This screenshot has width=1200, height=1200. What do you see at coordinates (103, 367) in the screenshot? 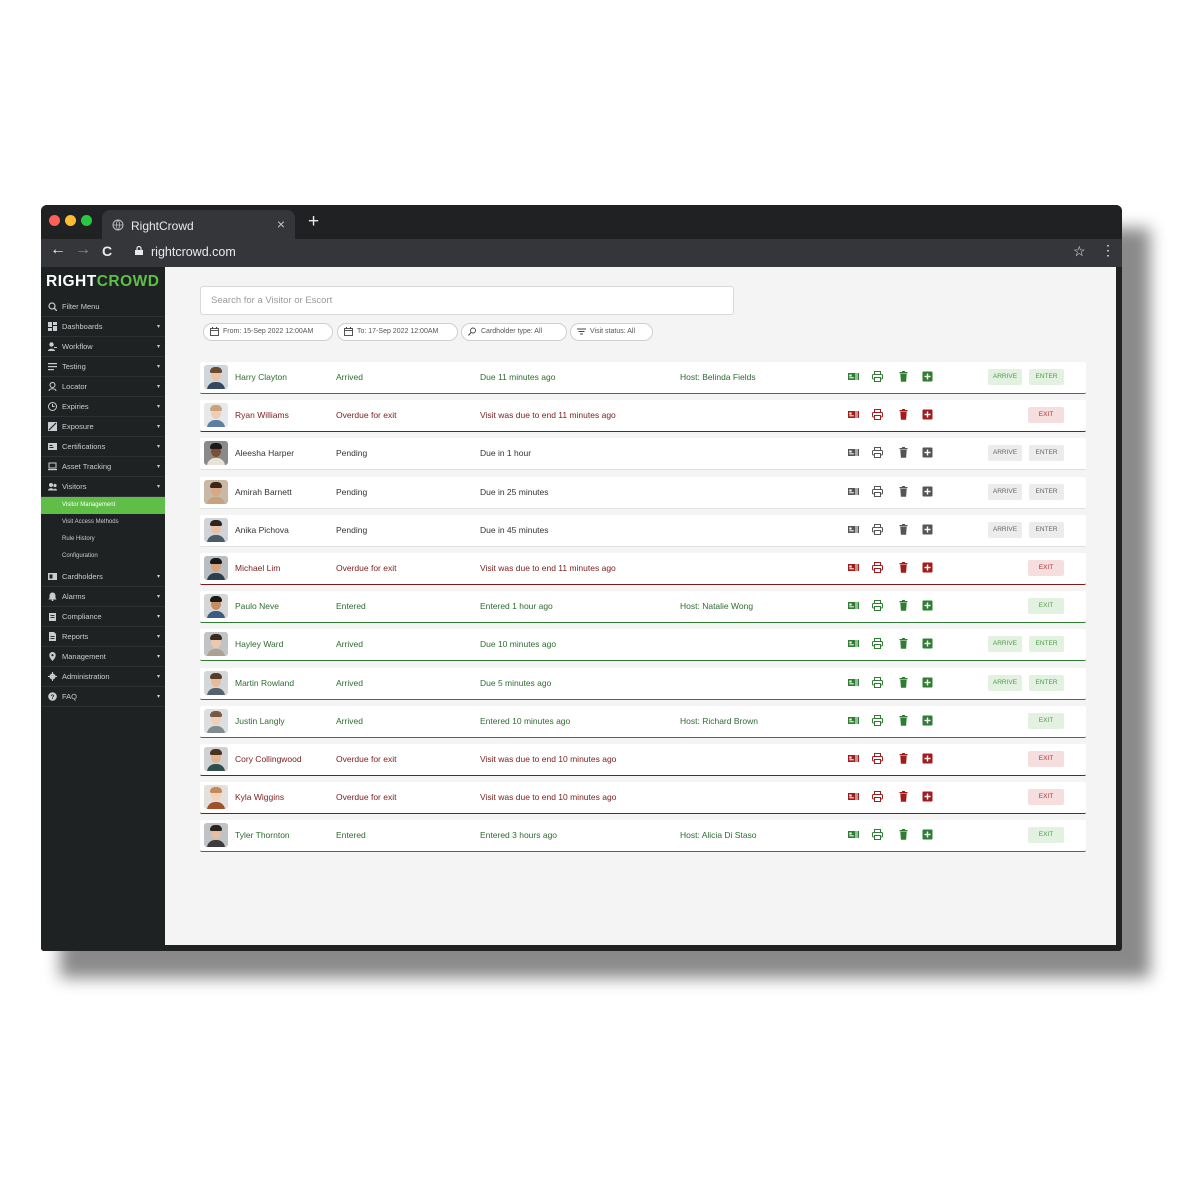
I see `sidebar-item-testing: Testing ▾` at bounding box center [103, 367].